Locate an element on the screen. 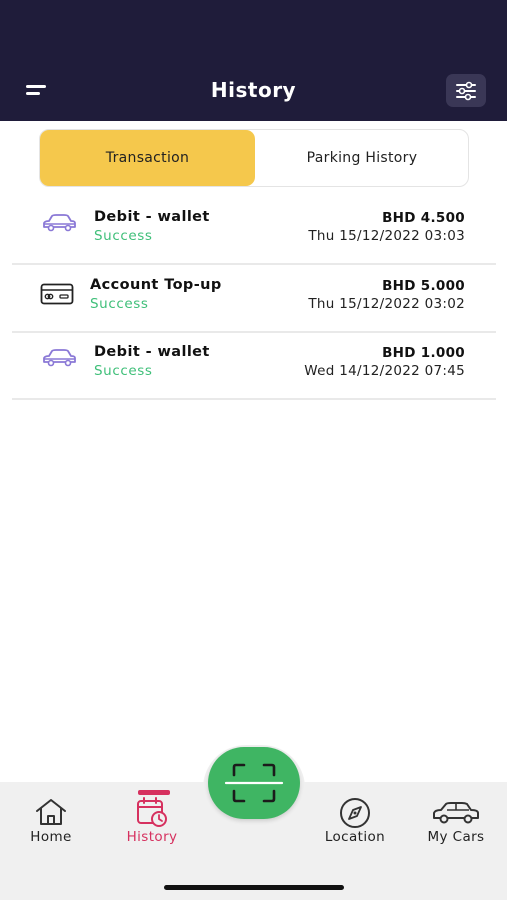 This screenshot has width=507, height=900. calendar-clock-icon is located at coordinates (152, 812).